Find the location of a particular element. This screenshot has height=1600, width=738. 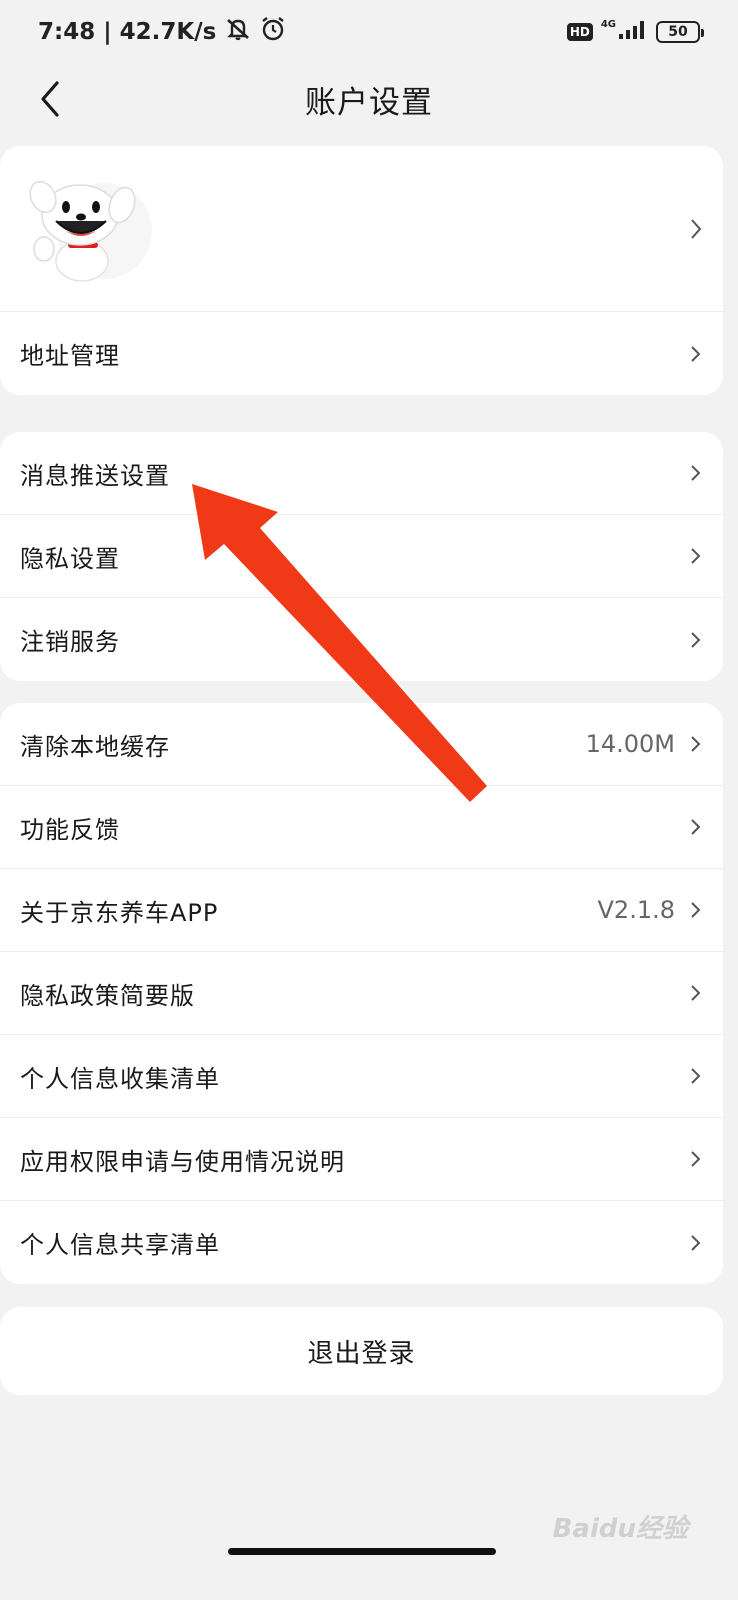

header-bar: 账户设置 is located at coordinates (369, 99).